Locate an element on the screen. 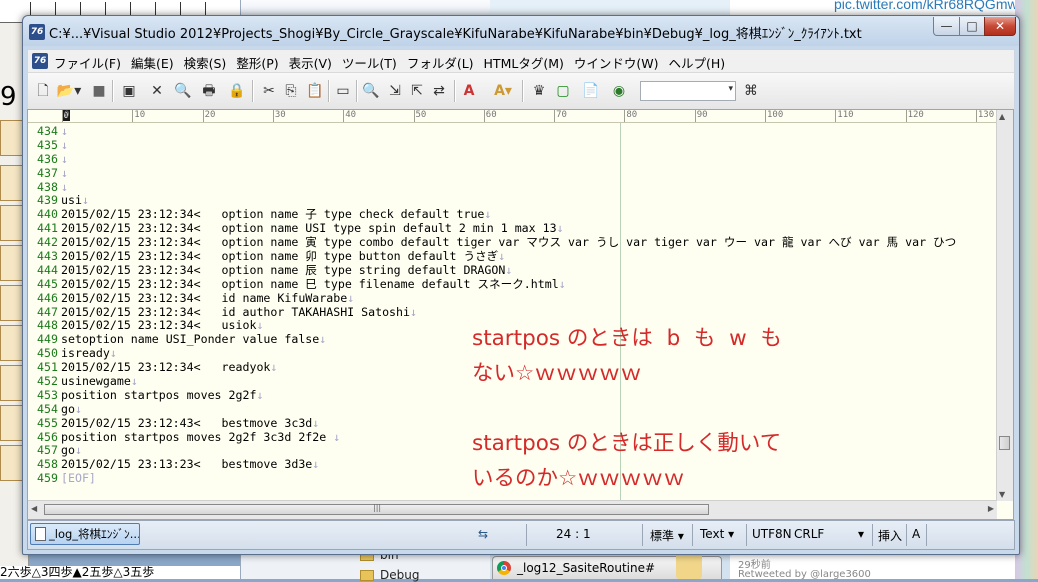 The width and height of the screenshot is (1038, 582). crown-icon: ♛ is located at coordinates (539, 91).